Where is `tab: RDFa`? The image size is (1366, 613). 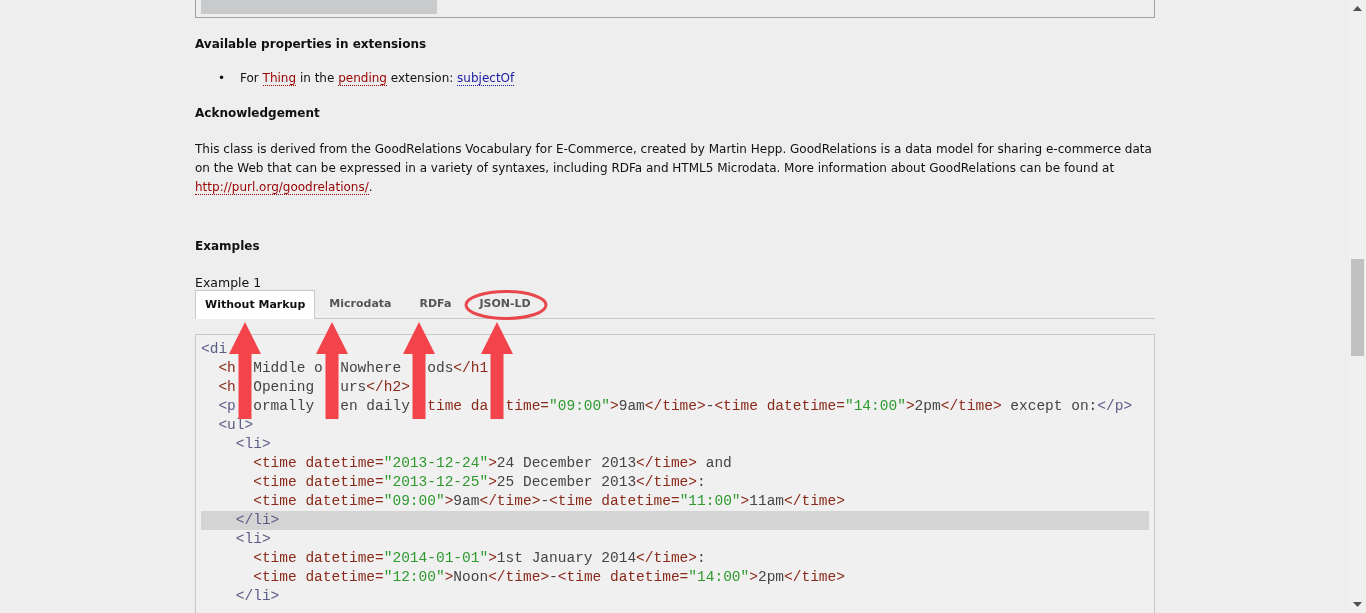
tab: RDFa is located at coordinates (435, 304).